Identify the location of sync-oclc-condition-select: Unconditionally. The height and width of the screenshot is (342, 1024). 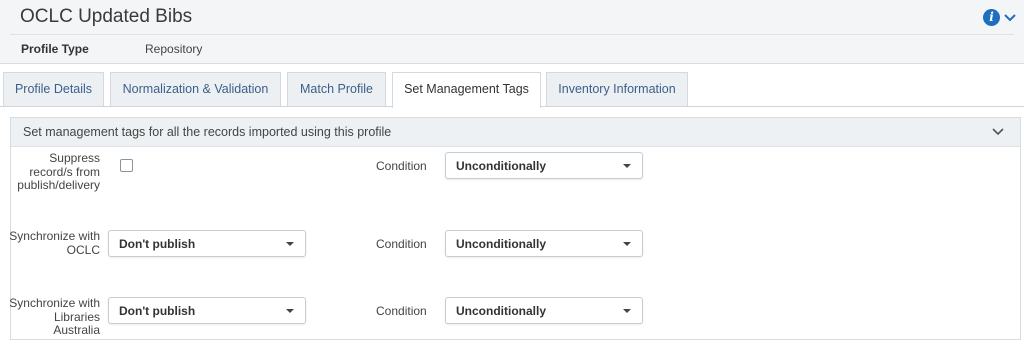
(544, 243).